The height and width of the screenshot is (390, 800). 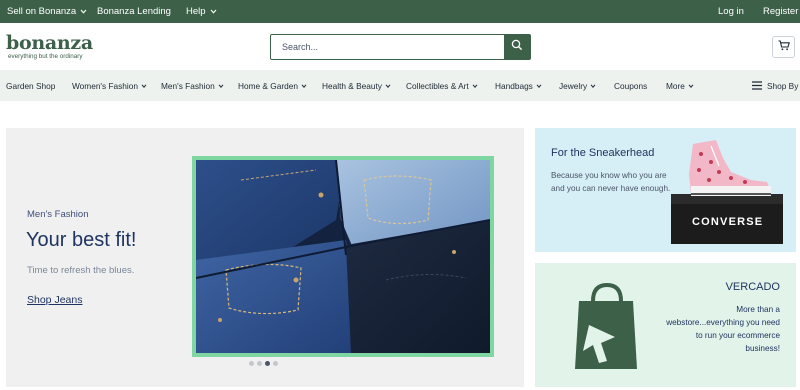 I want to click on bonanza-lending-link: Bonanza Lending, so click(x=134, y=11).